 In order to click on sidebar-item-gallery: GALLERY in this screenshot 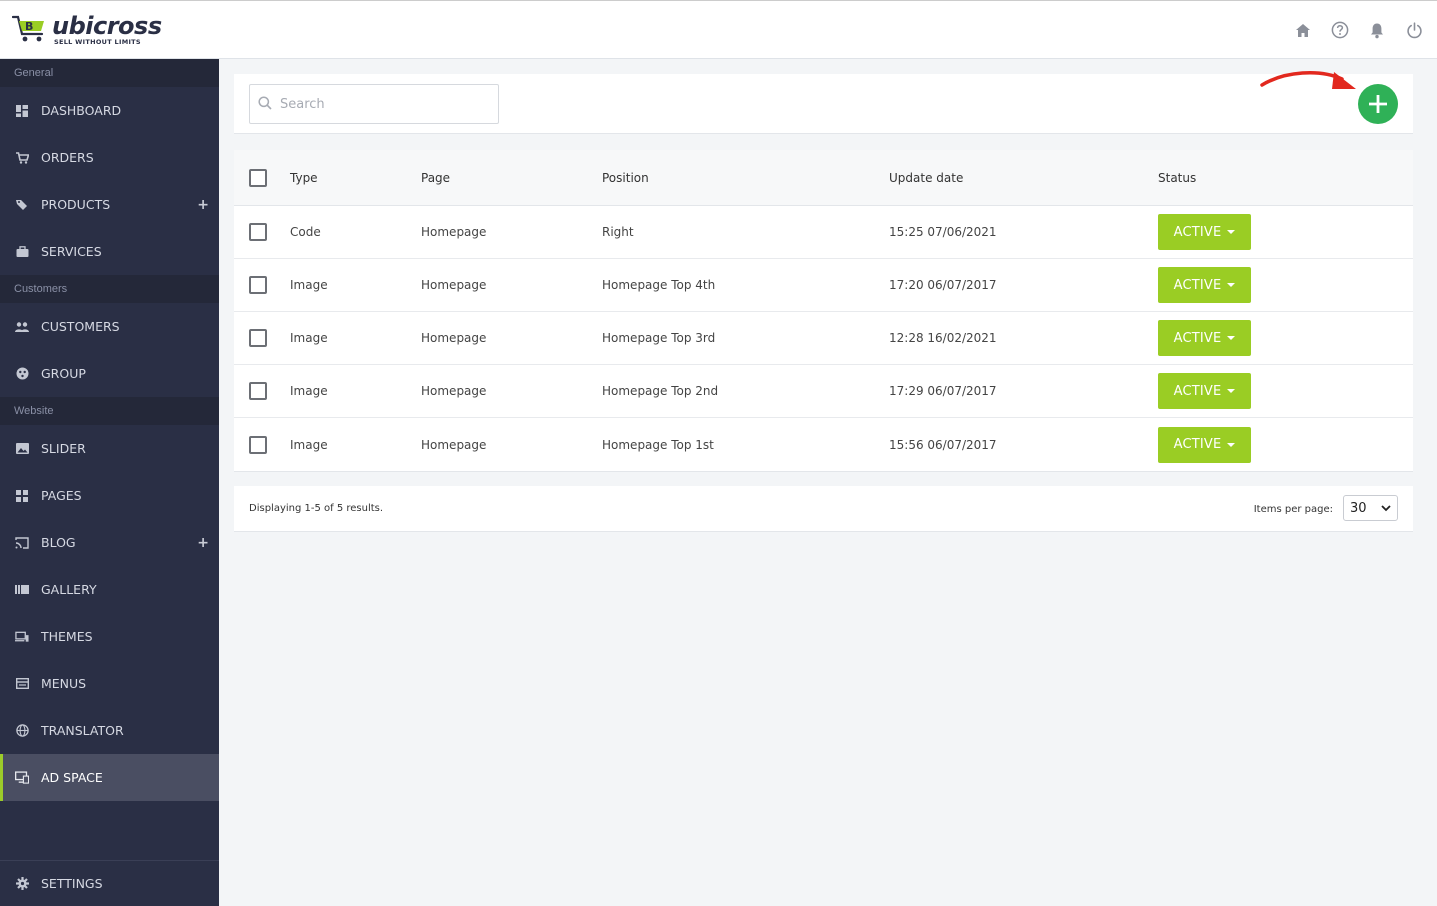, I will do `click(109, 589)`.